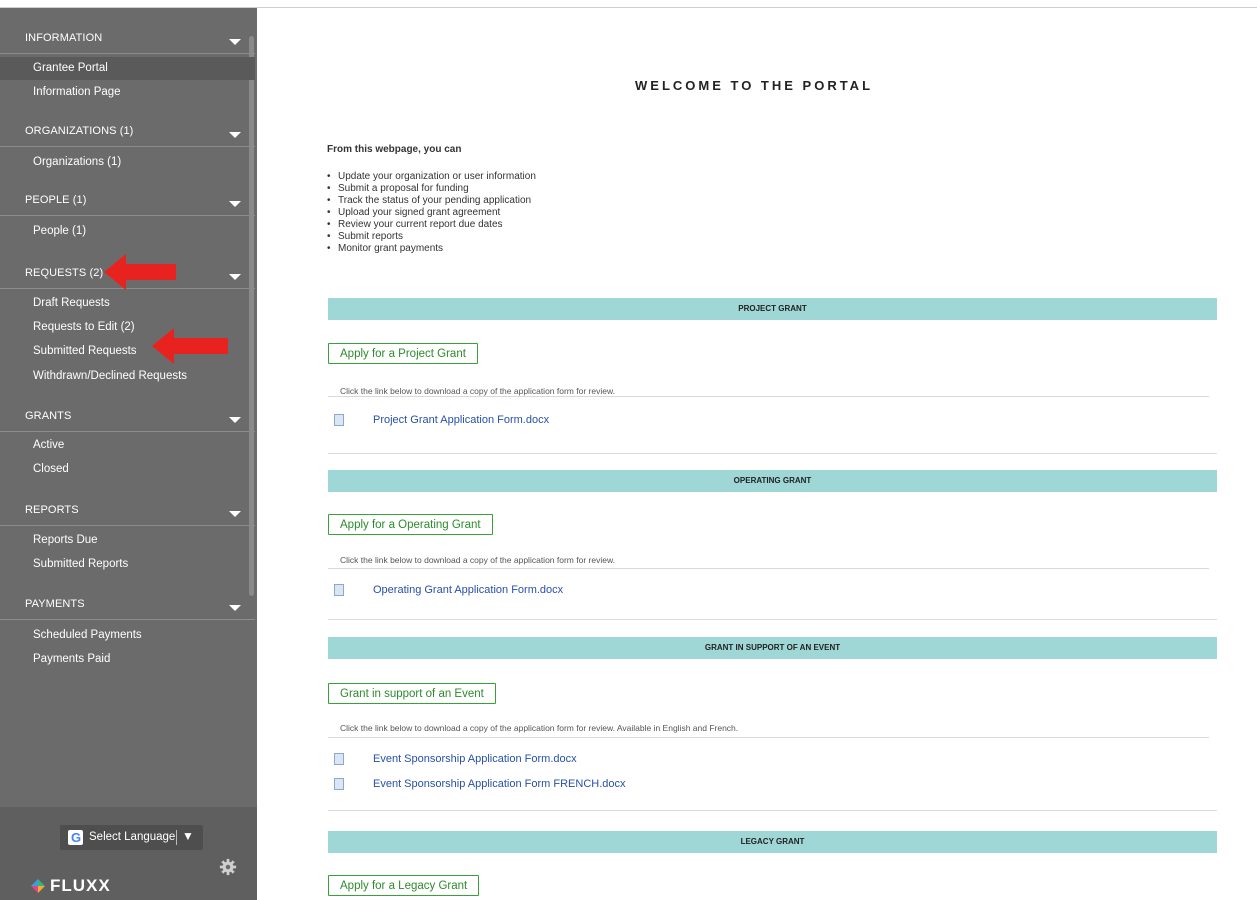  What do you see at coordinates (80, 885) in the screenshot?
I see `logo-text: FLUXX` at bounding box center [80, 885].